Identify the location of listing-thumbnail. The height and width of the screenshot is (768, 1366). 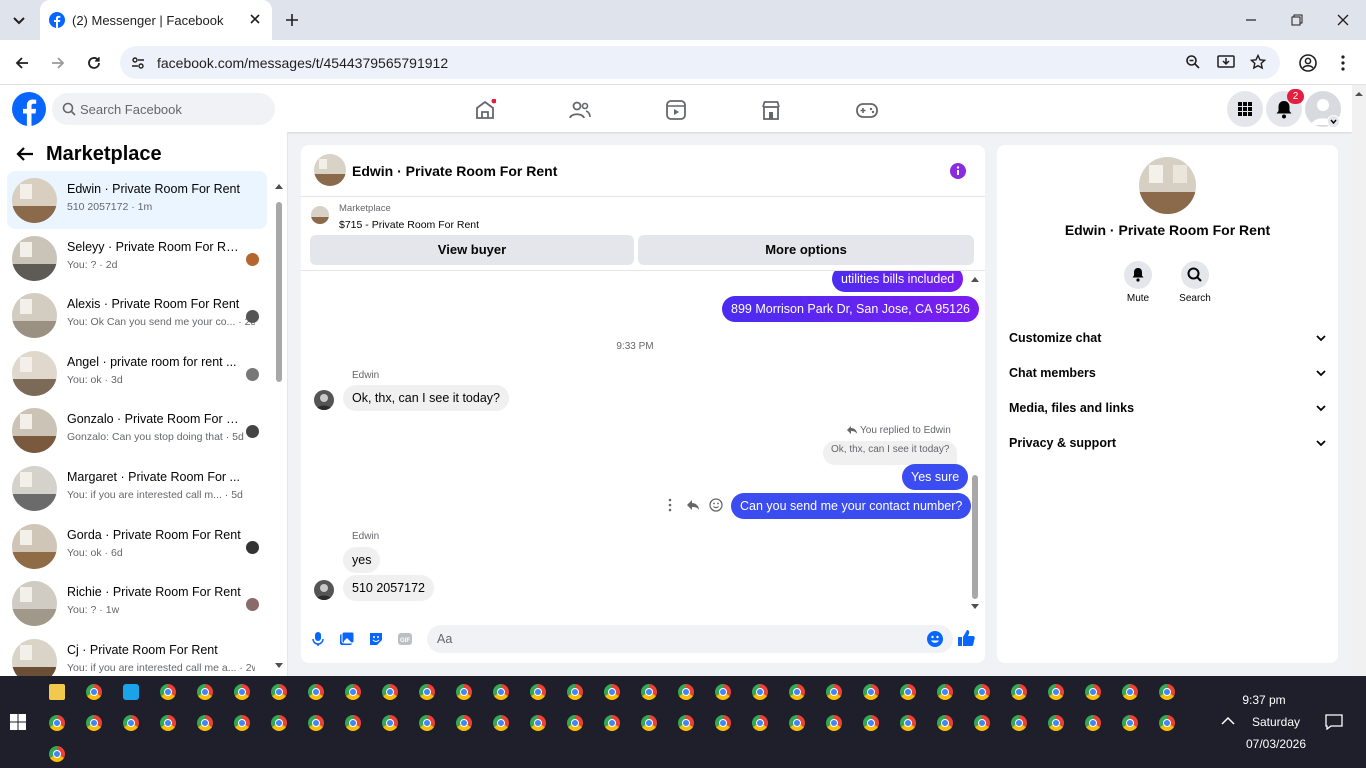
(320, 215).